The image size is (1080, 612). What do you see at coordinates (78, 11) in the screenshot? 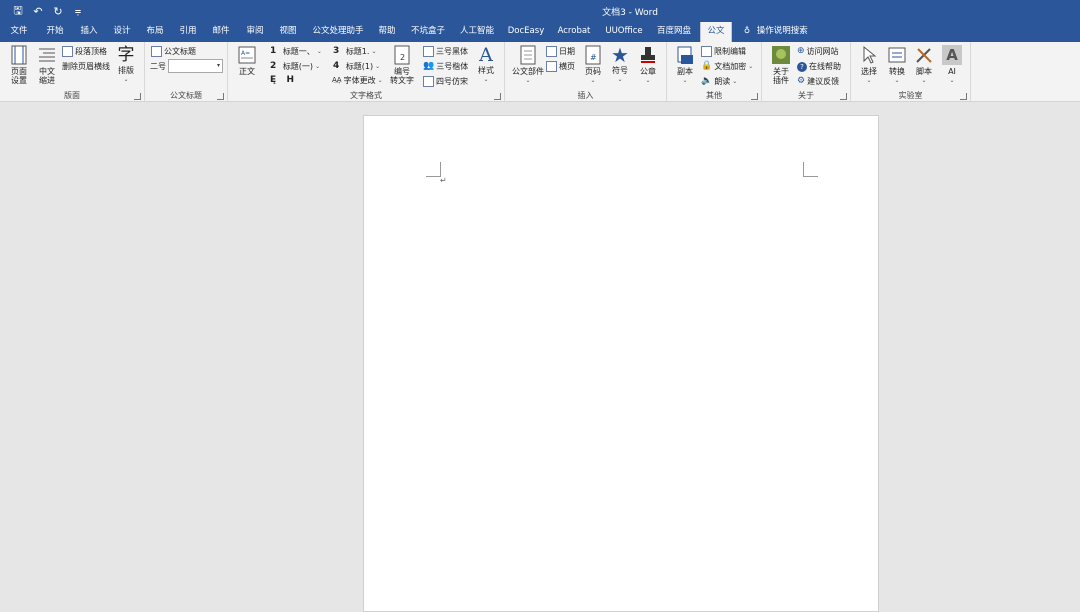
I see `customize-icon: ⩦` at bounding box center [78, 11].